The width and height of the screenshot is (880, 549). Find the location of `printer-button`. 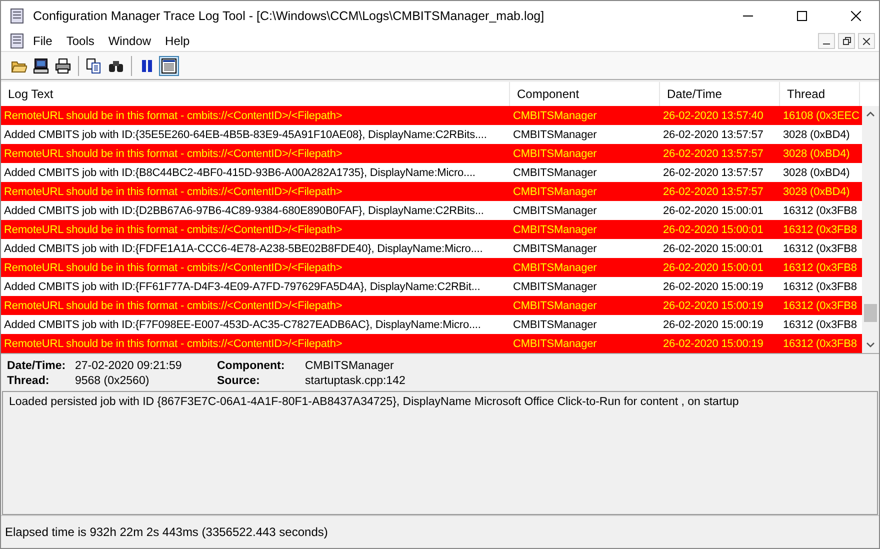

printer-button is located at coordinates (63, 66).